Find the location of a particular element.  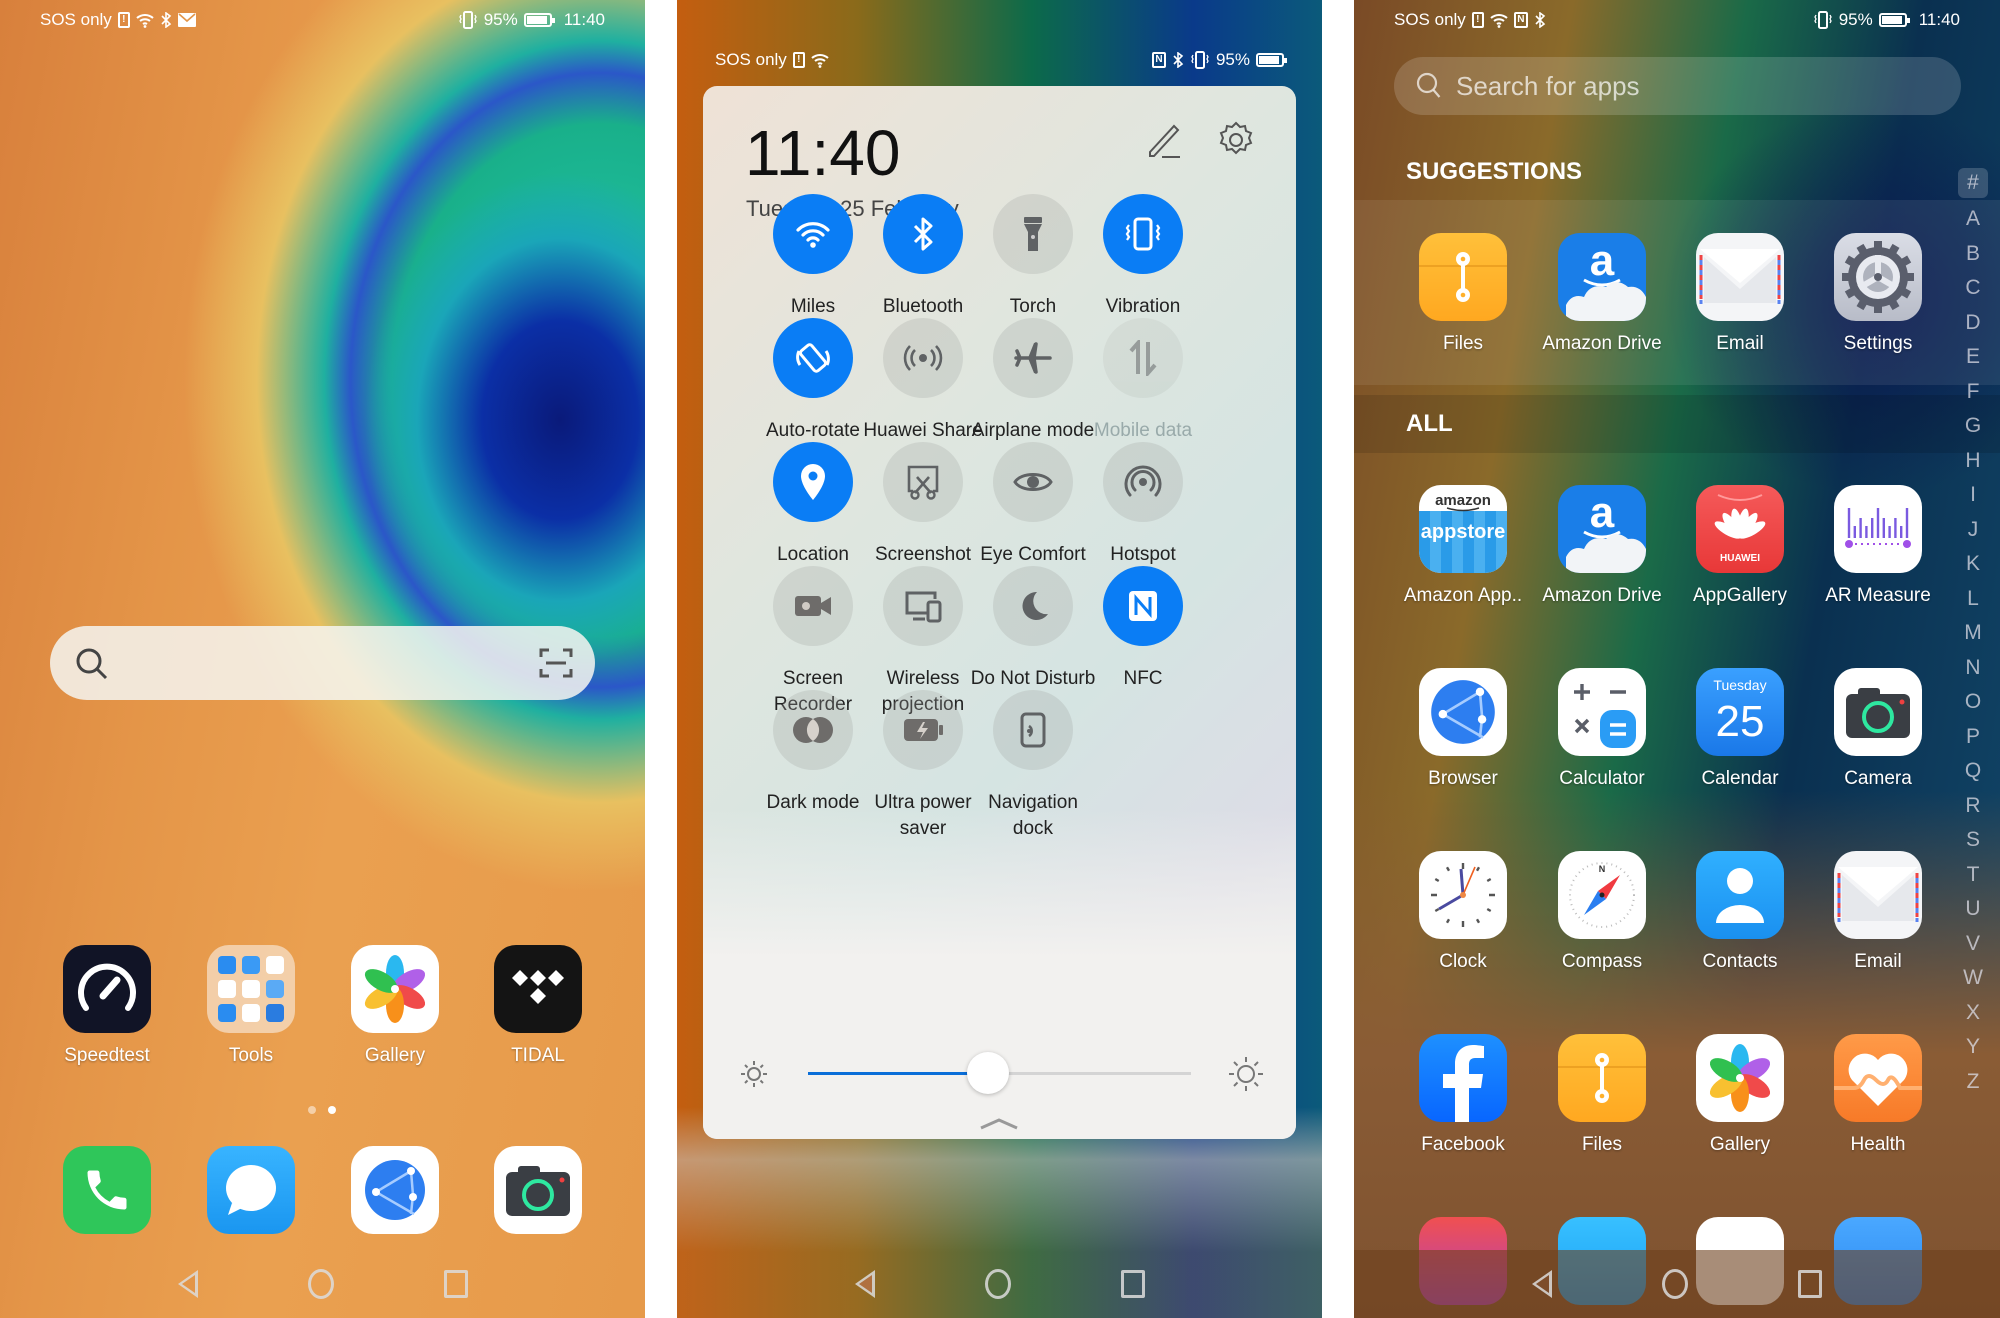

index-letter: M is located at coordinates (1973, 633).